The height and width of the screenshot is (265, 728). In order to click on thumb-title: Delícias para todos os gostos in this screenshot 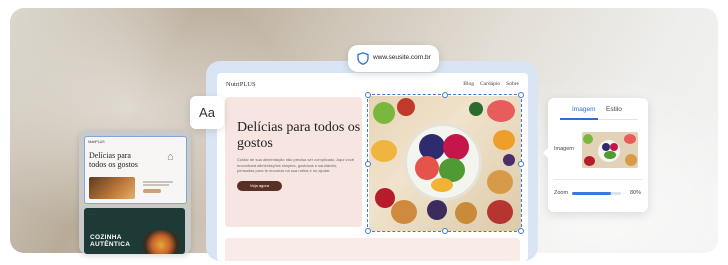, I will do `click(113, 160)`.